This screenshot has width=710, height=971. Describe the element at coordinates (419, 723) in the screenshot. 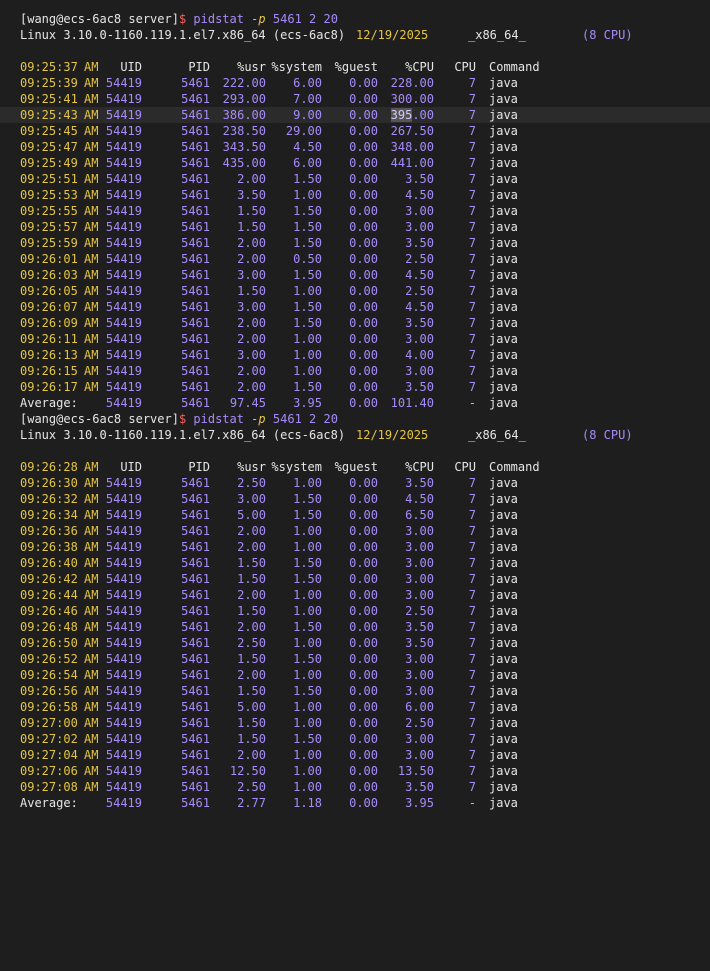

I see `row-cpu-pct: 2.50` at that location.